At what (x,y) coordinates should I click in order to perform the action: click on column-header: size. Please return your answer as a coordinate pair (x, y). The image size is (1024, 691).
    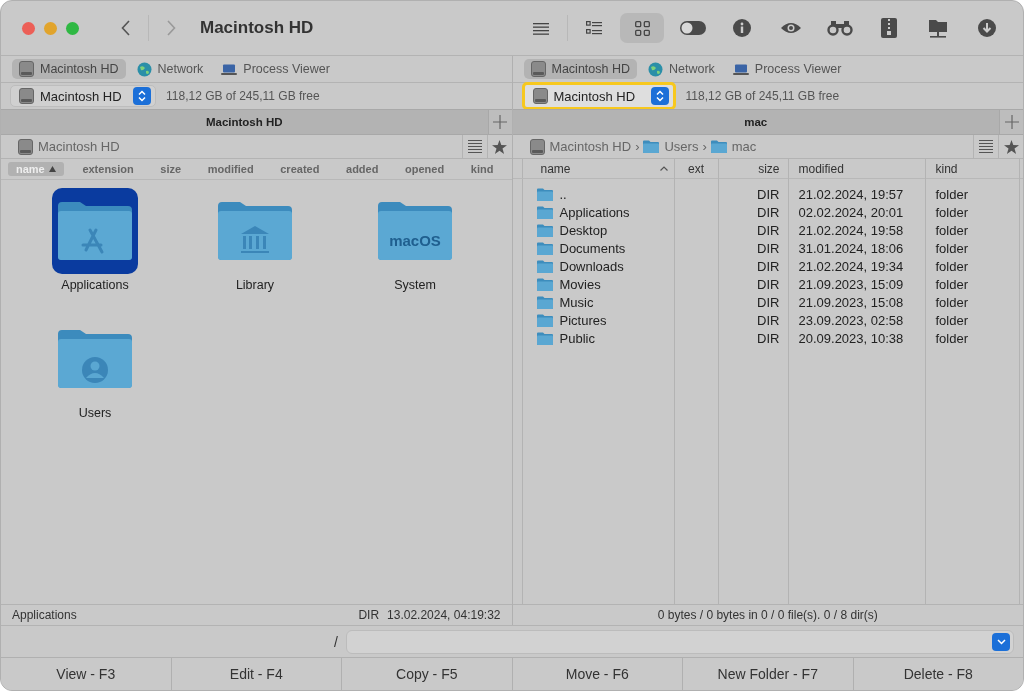
    Looking at the image, I should click on (753, 169).